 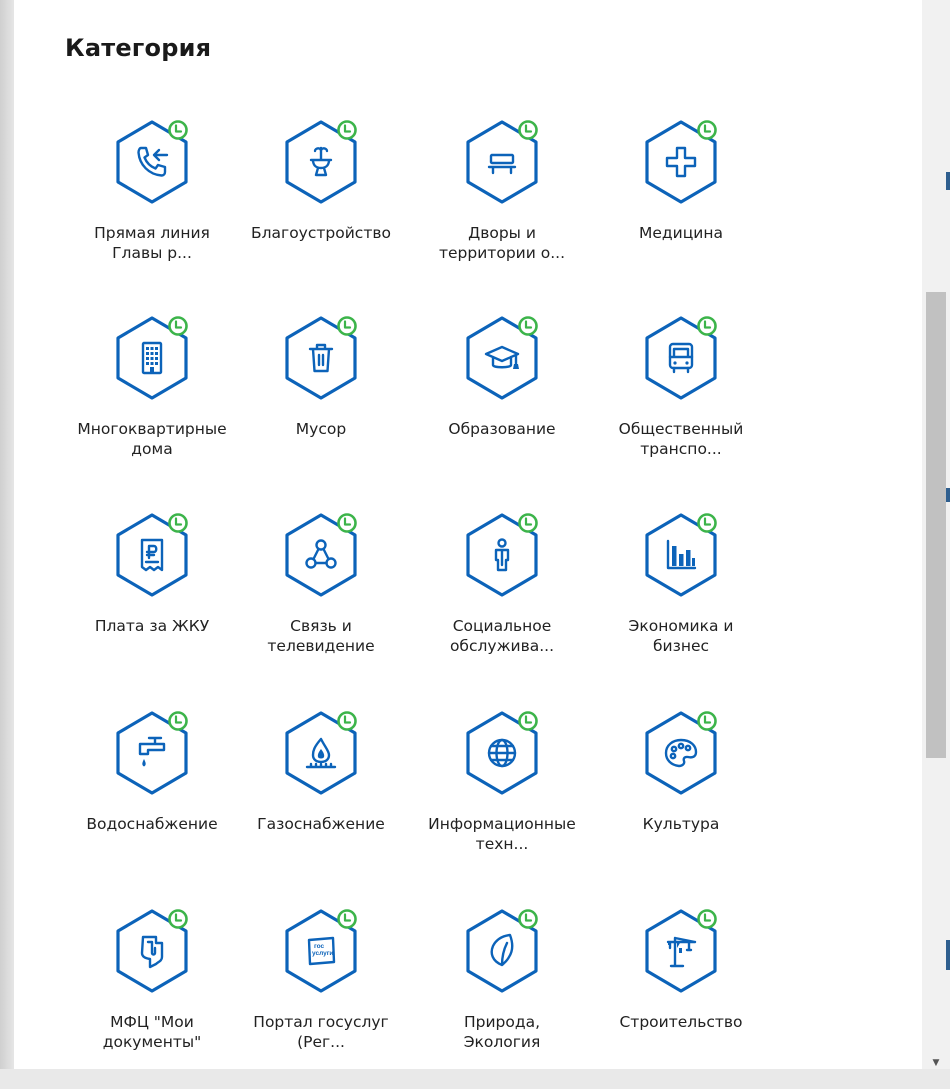 I want to click on category-item: Газоснабжение, so click(x=321, y=796).